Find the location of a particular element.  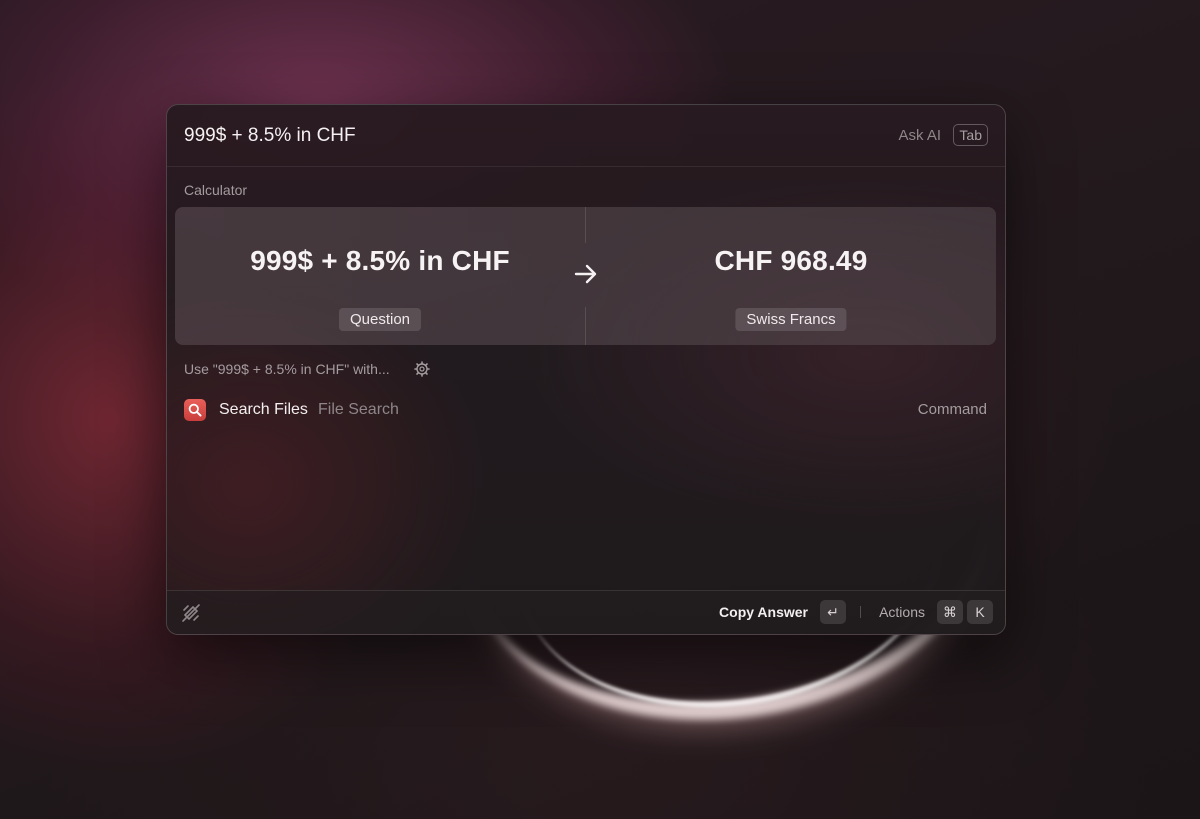

ask-ai-label: Ask AI is located at coordinates (919, 135).